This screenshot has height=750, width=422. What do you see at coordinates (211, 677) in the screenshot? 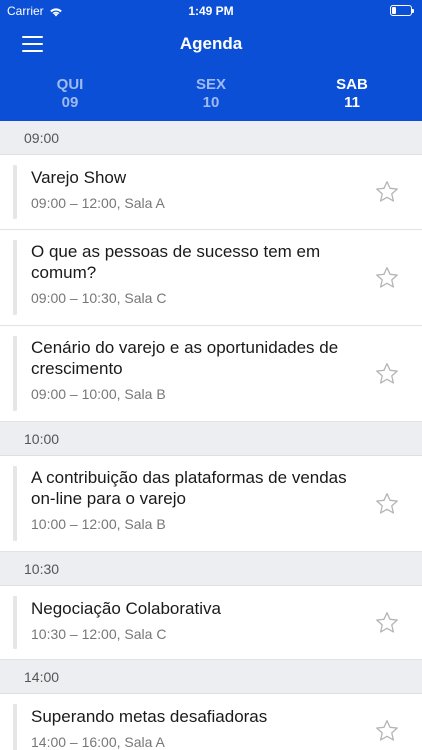
I see `section-header: 14:00` at bounding box center [211, 677].